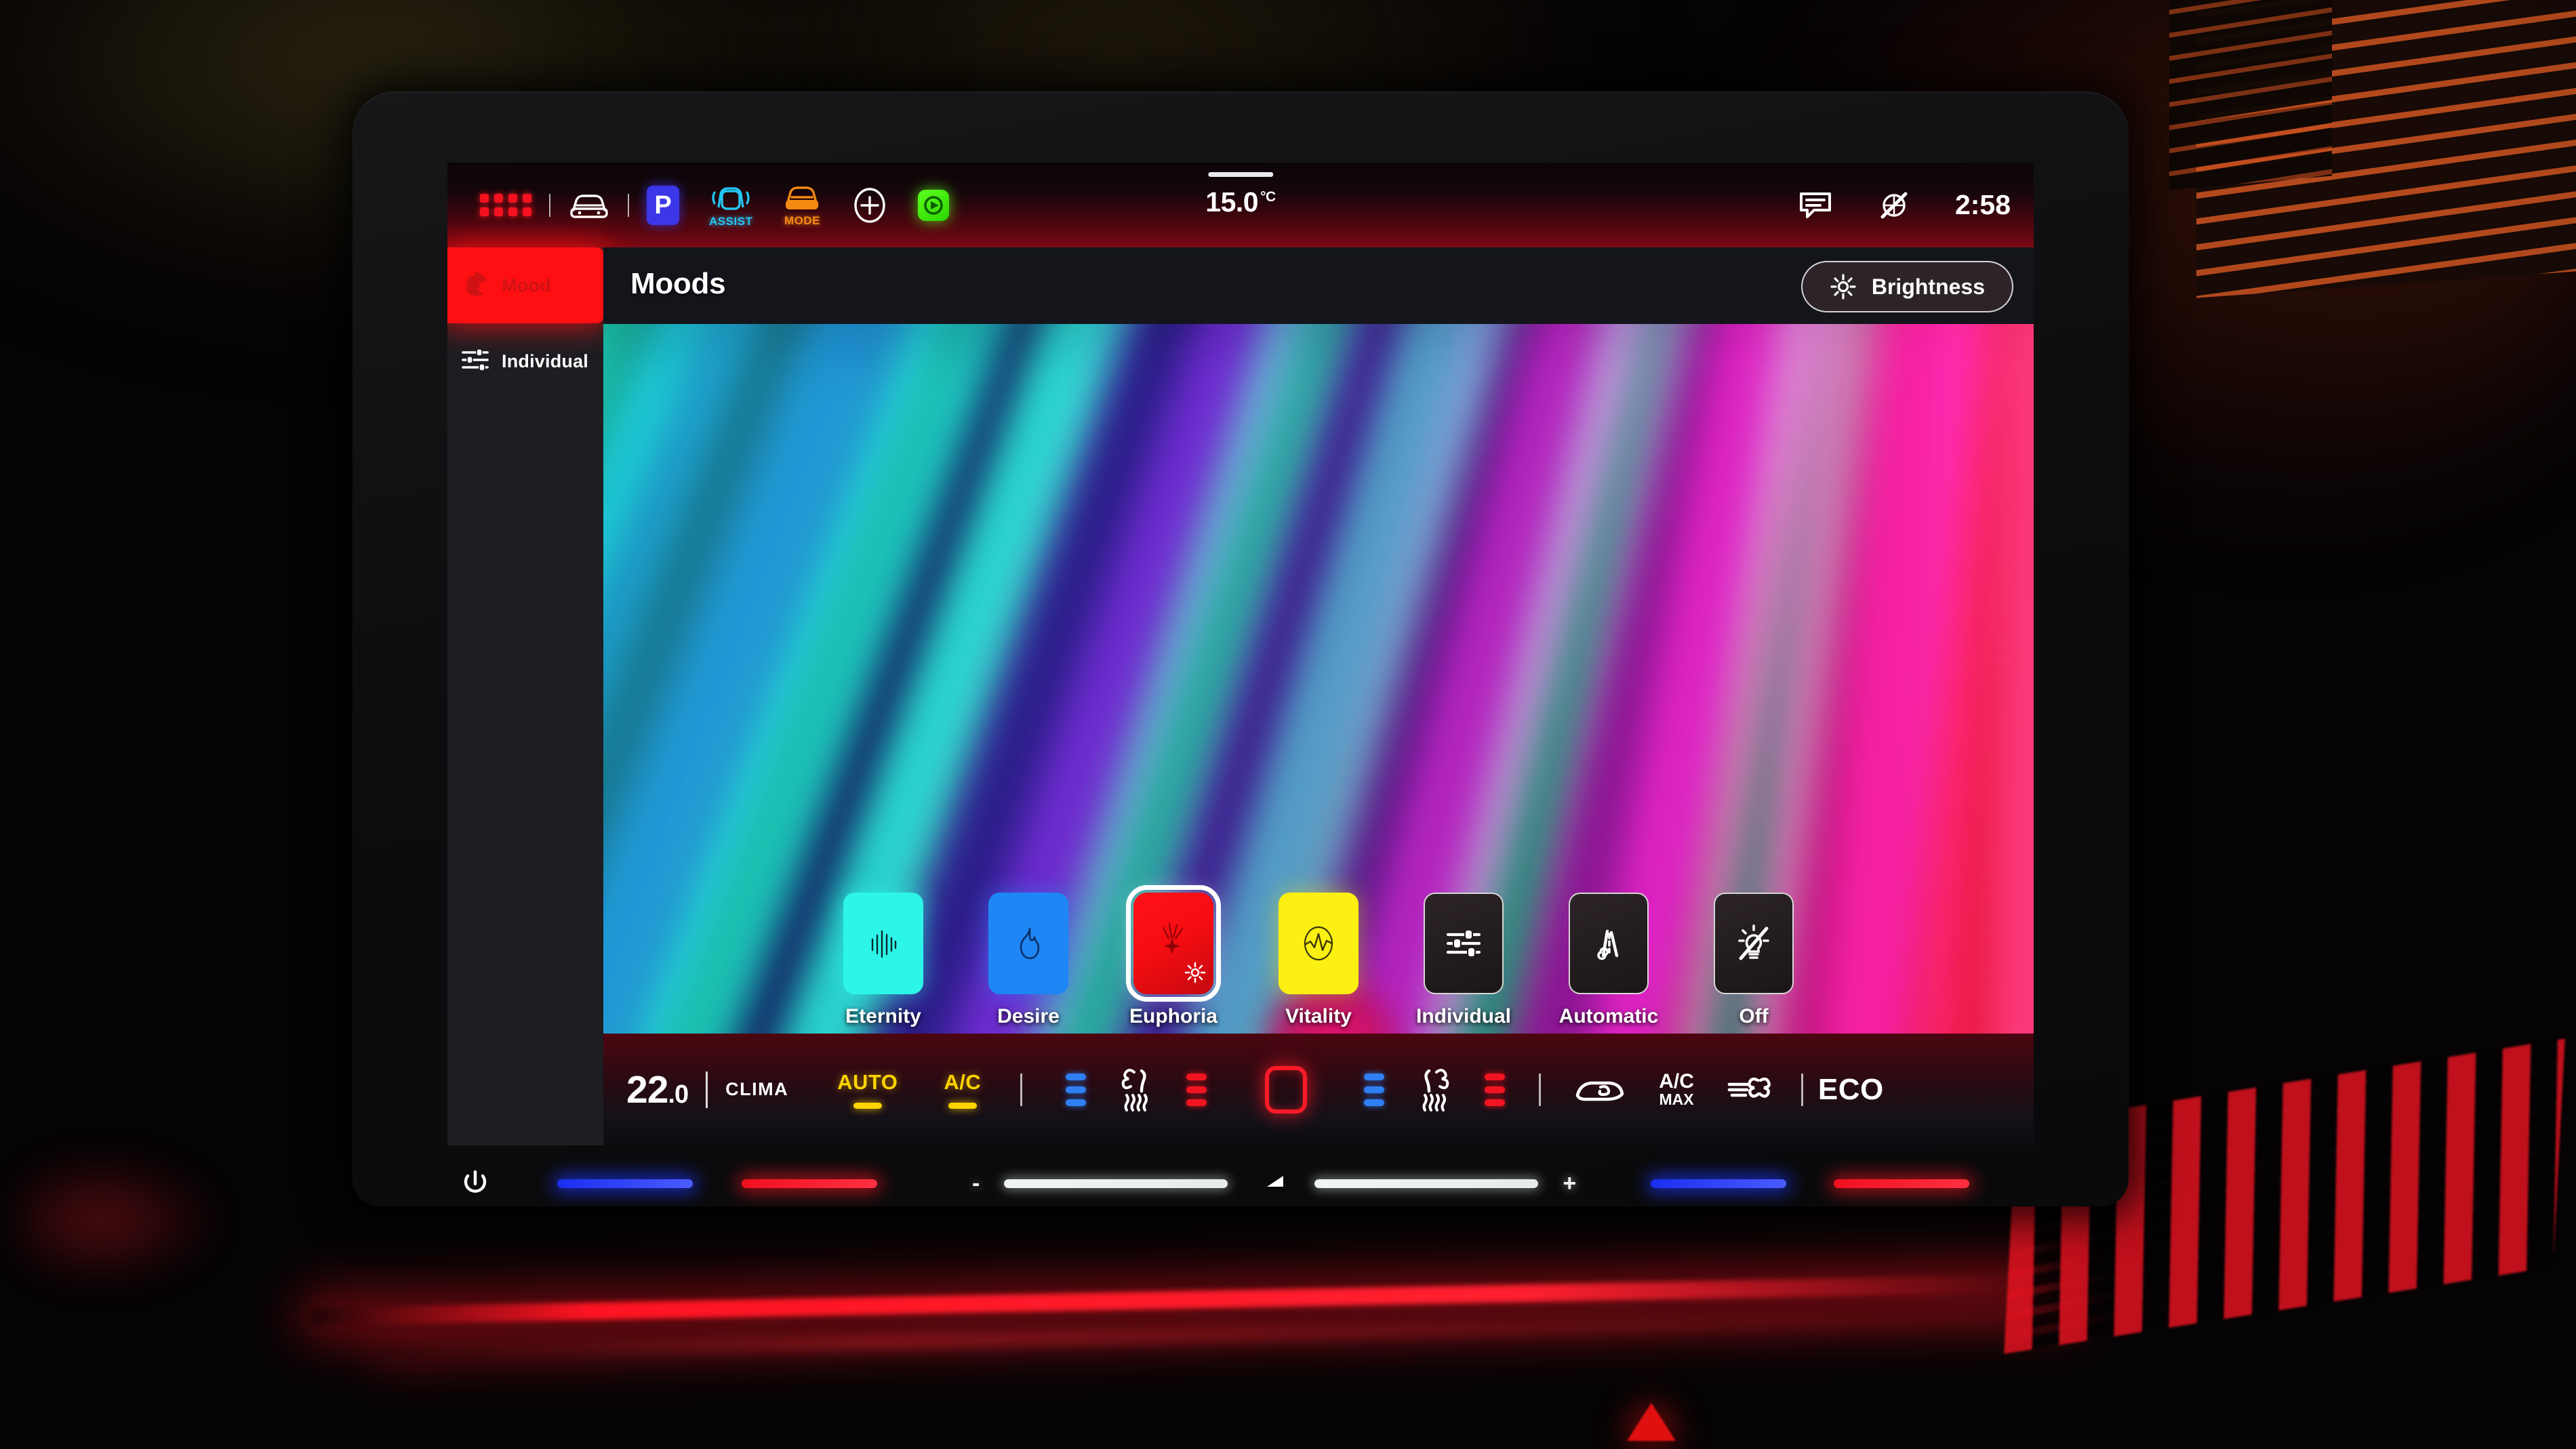  What do you see at coordinates (525, 361) in the screenshot?
I see `sidebar-item-individual: Individual` at bounding box center [525, 361].